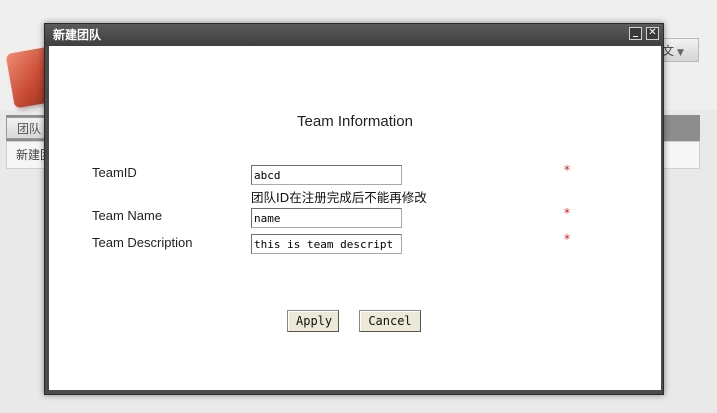 This screenshot has width=717, height=413. I want to click on minimize-icon, so click(635, 33).